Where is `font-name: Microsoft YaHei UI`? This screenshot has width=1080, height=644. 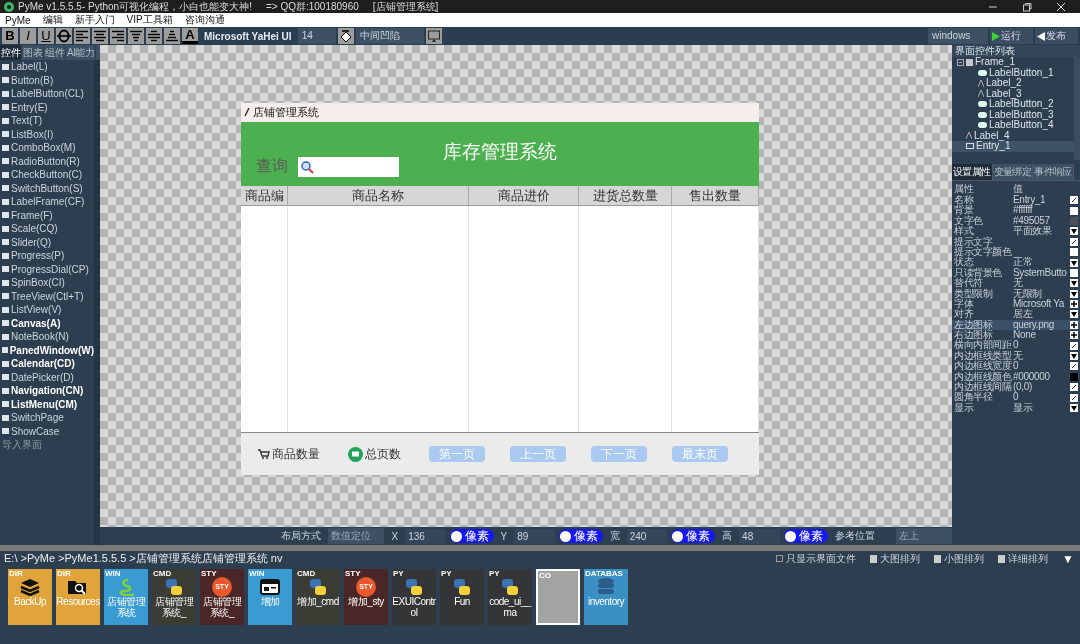 font-name: Microsoft YaHei UI is located at coordinates (248, 36).